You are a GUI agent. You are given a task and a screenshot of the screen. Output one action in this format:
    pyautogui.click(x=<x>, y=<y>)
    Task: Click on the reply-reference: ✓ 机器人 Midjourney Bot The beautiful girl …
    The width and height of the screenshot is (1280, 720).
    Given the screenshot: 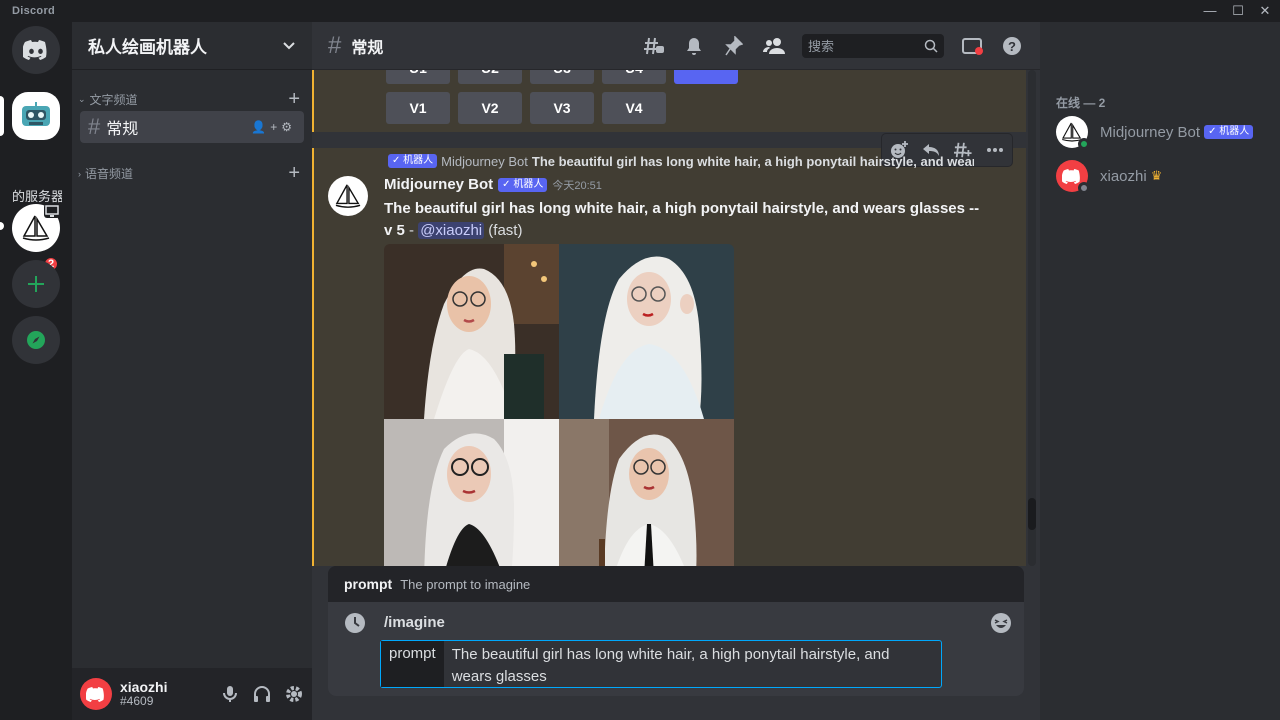 What is the action you would take?
    pyautogui.click(x=679, y=161)
    